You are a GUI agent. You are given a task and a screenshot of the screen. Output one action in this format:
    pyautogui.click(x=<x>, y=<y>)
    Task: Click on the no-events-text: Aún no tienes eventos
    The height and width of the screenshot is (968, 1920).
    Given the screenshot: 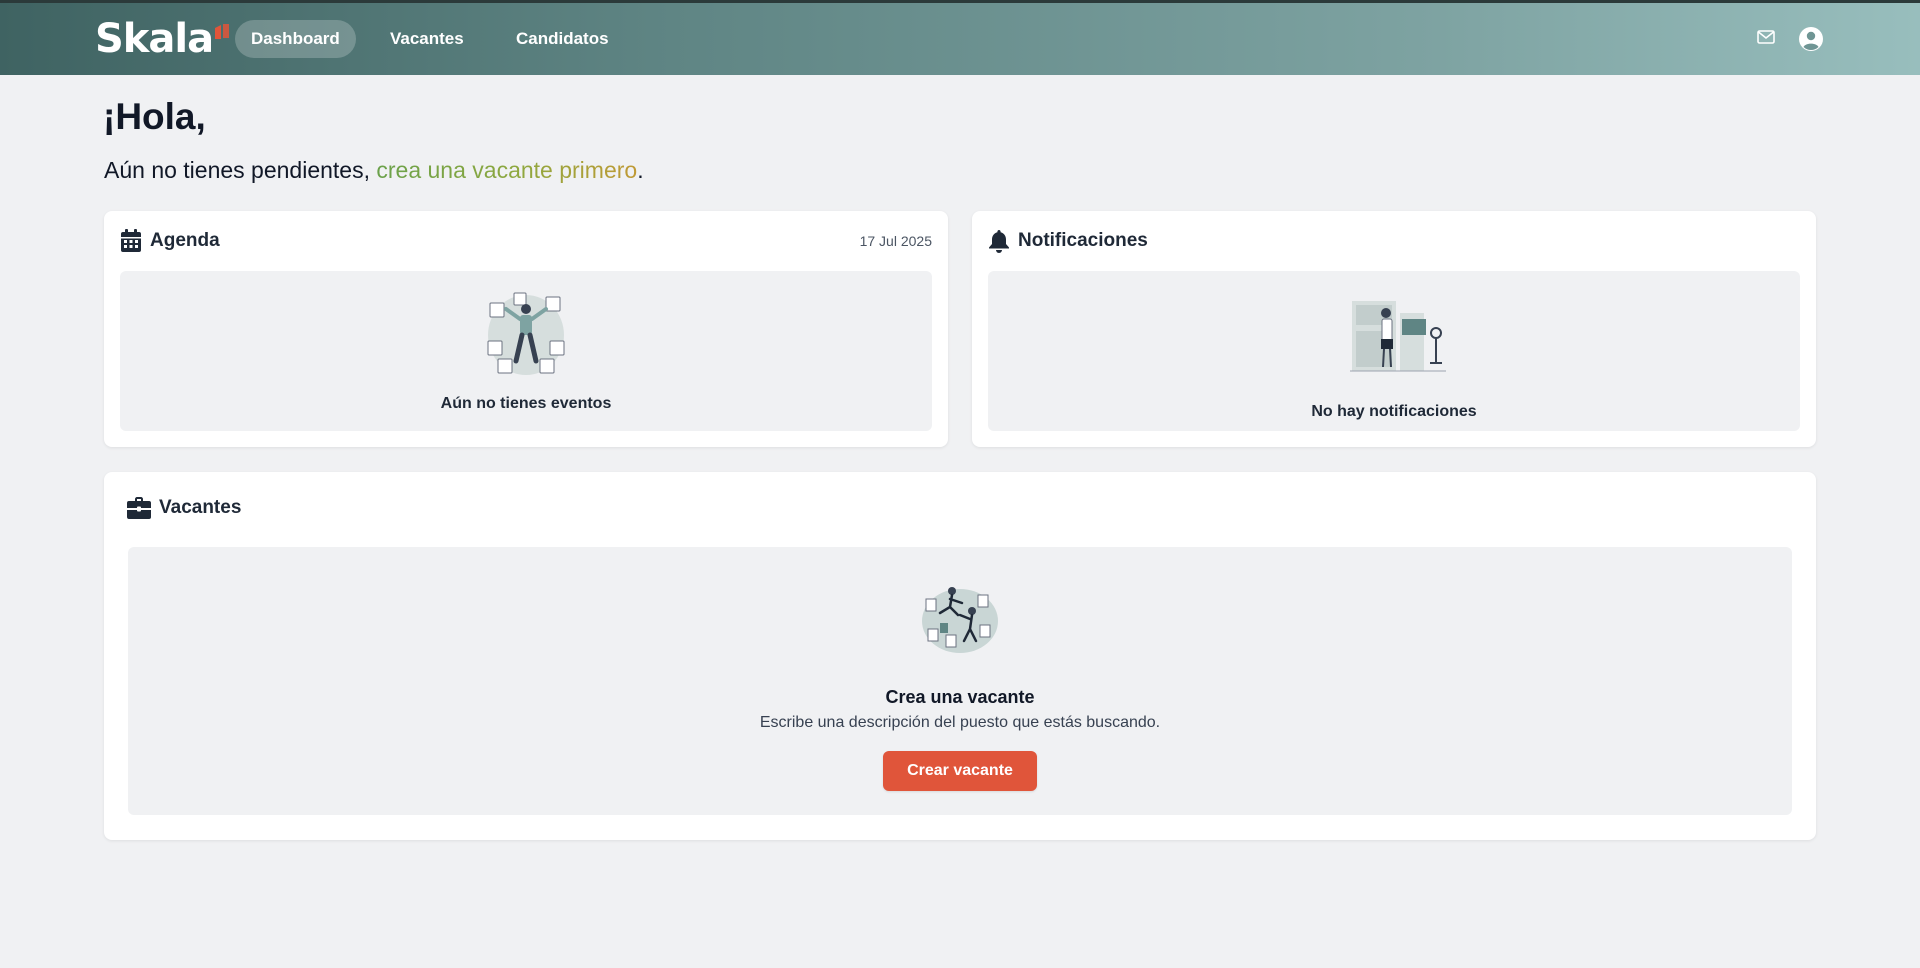 What is the action you would take?
    pyautogui.click(x=526, y=403)
    